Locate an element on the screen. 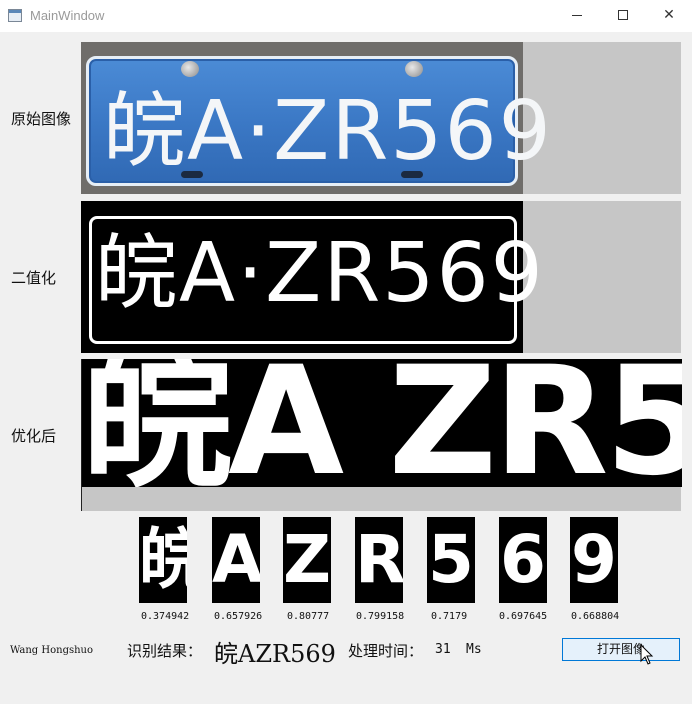  maximize-button is located at coordinates (623, 16).